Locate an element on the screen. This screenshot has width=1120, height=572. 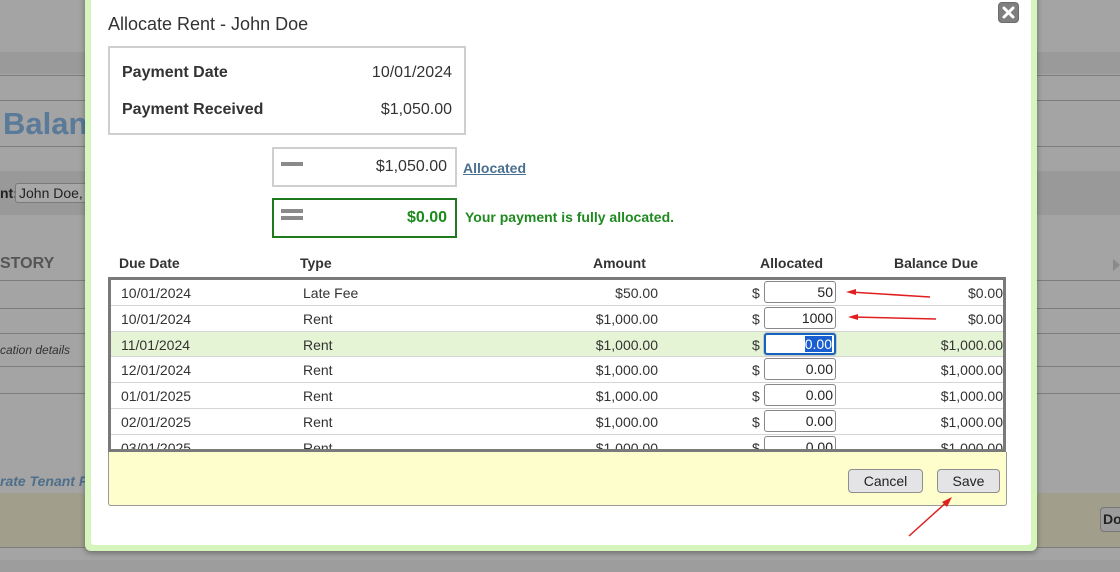
amount-cell: $50.00 is located at coordinates (636, 293).